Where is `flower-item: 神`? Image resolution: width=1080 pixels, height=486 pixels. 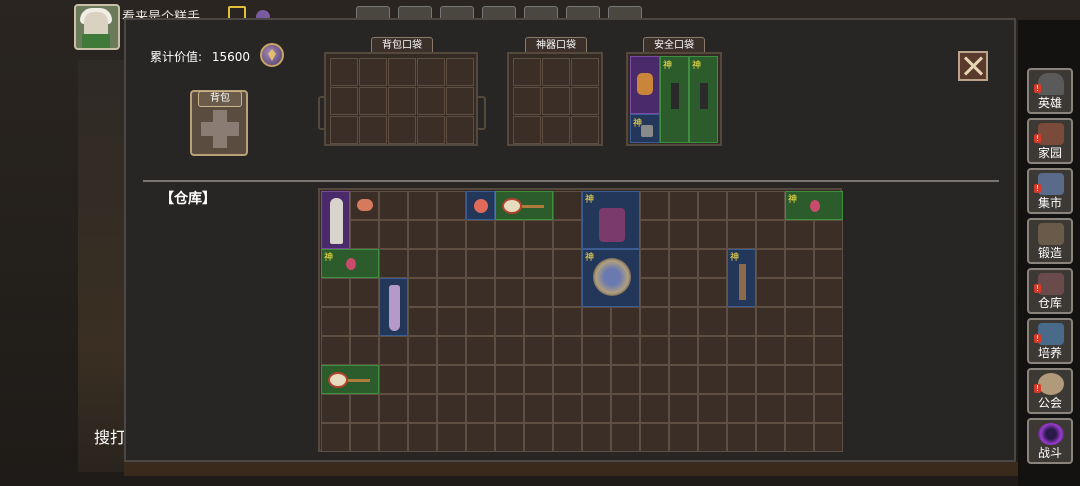 flower-item: 神 is located at coordinates (350, 263).